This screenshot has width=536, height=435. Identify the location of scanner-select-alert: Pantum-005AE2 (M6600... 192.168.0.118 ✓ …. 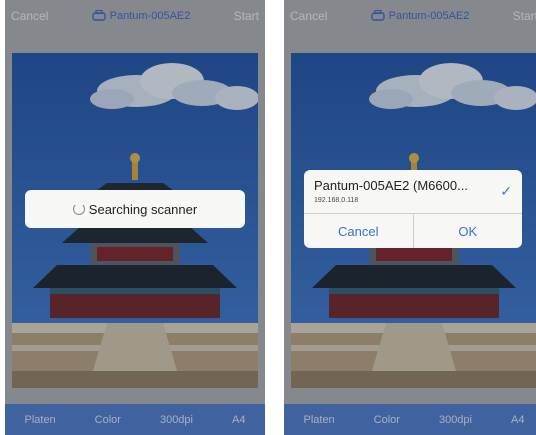
(413, 209).